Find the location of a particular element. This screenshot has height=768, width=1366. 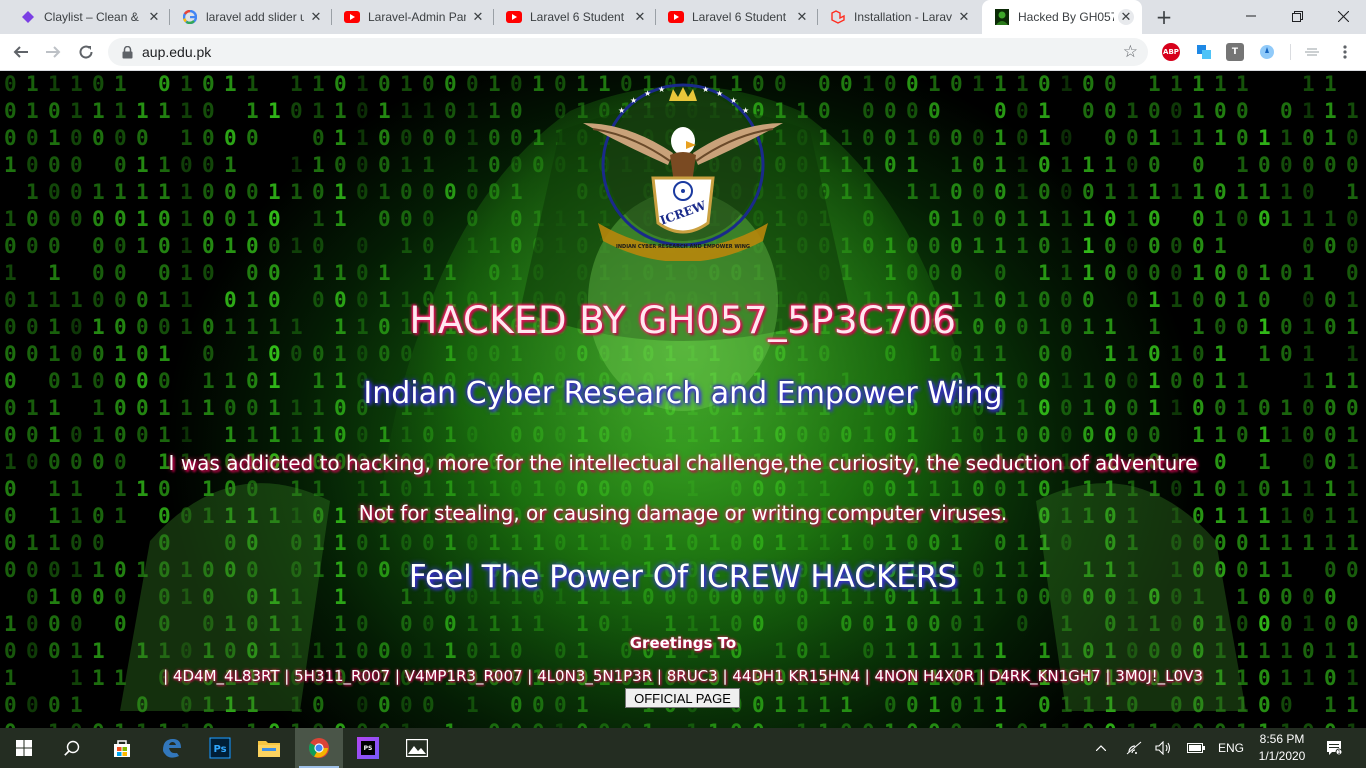

back-button is located at coordinates (21, 52).